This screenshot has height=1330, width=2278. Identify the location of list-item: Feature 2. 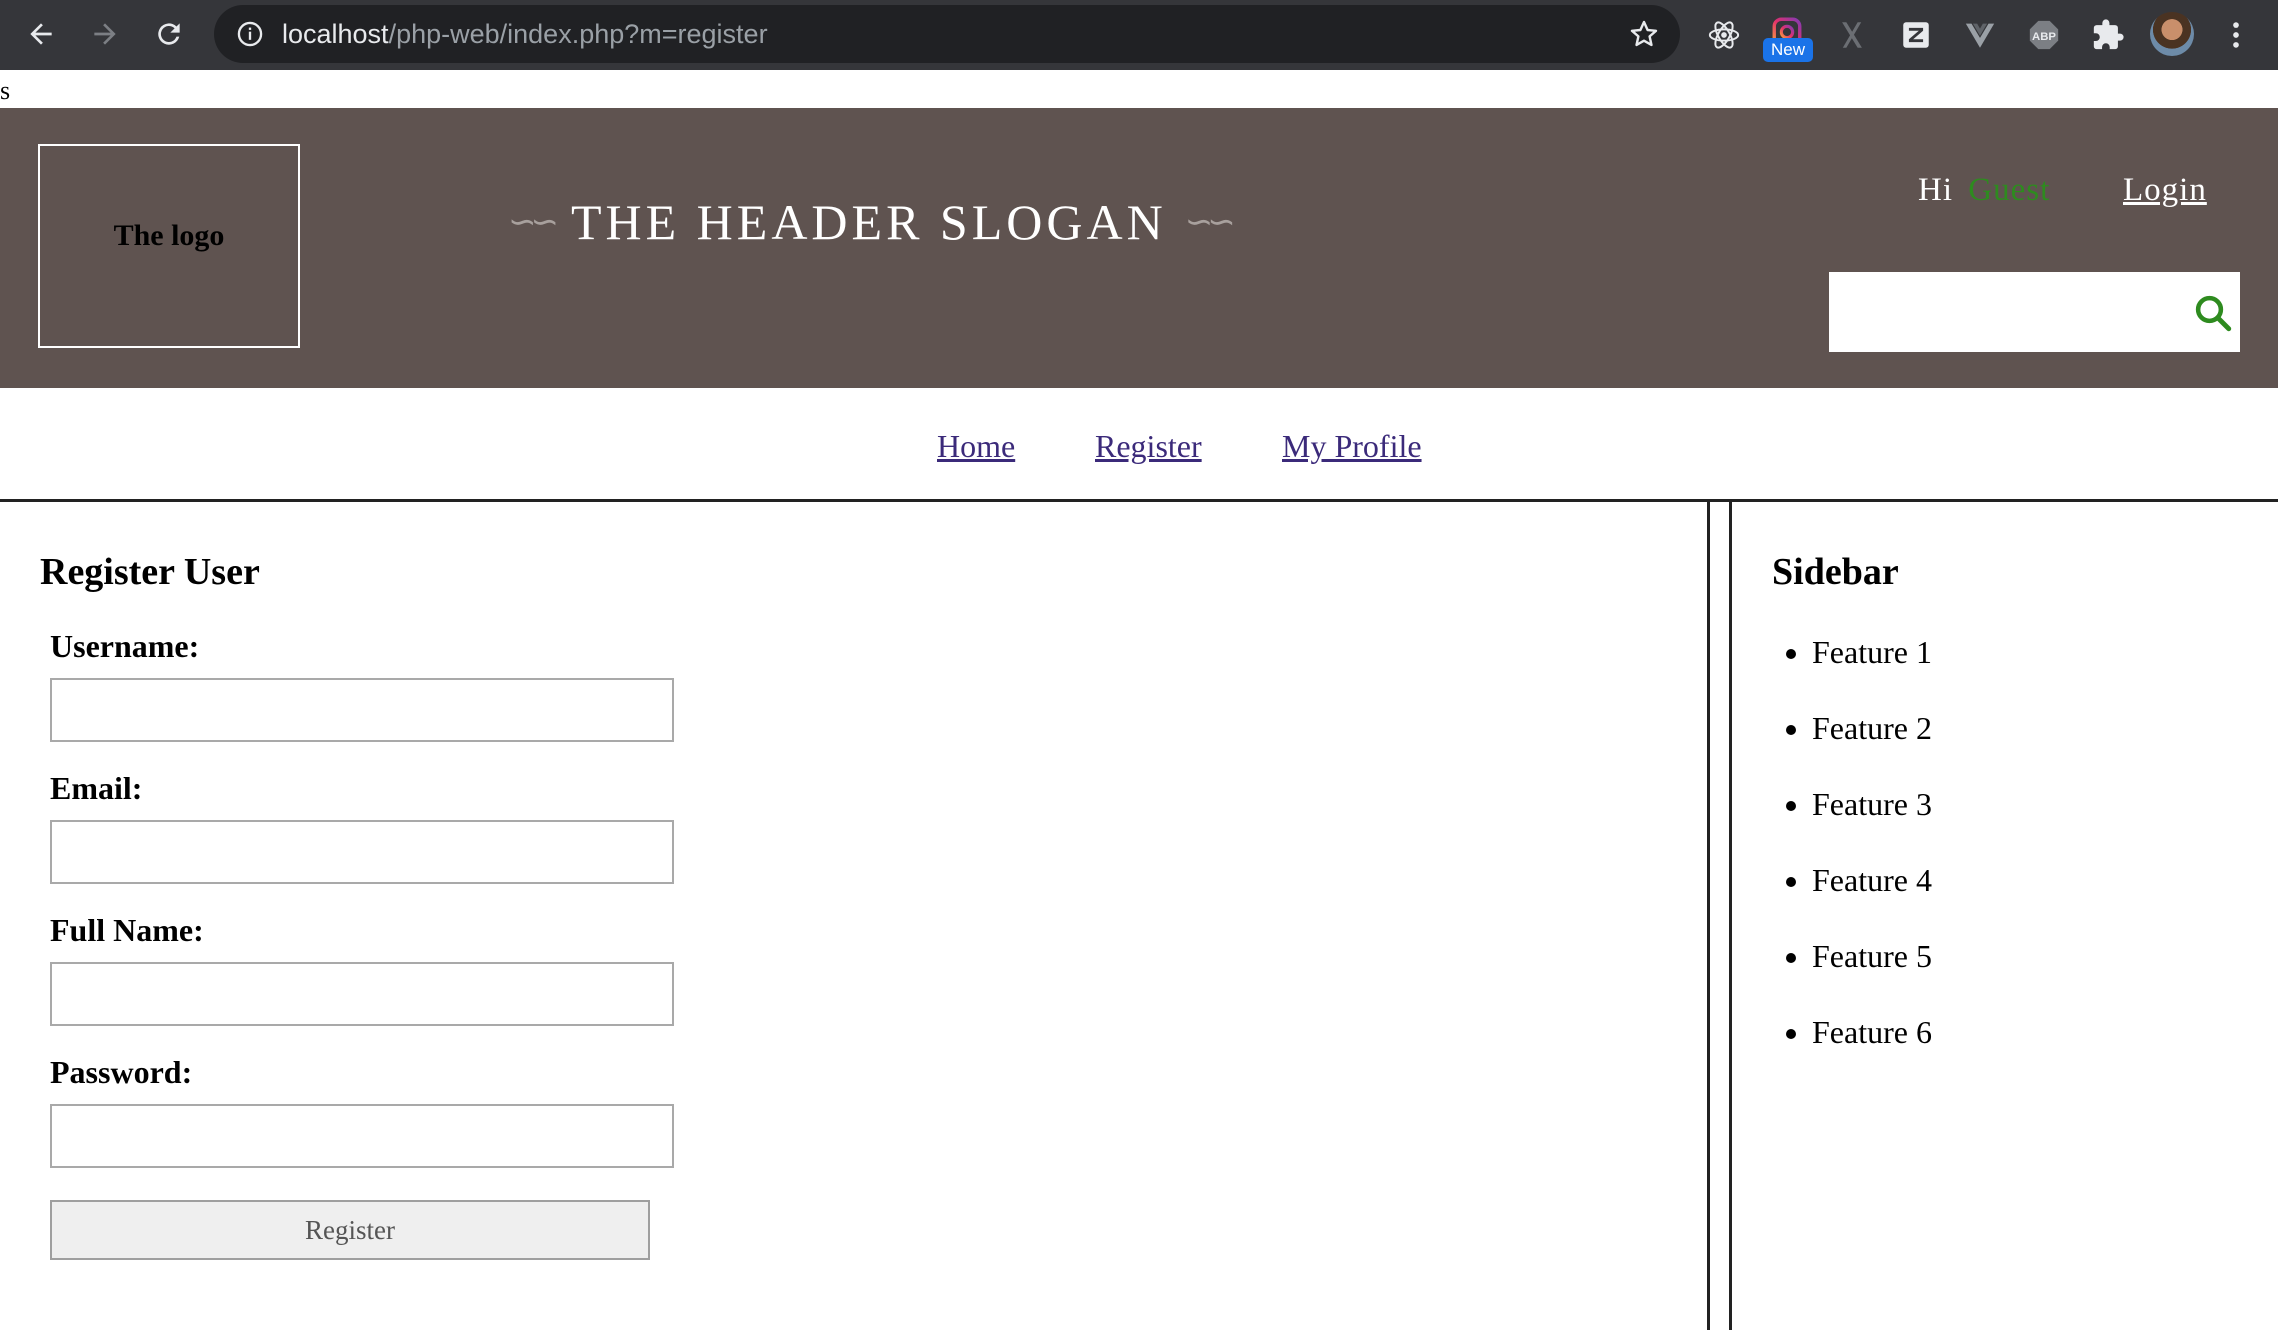
(1872, 746).